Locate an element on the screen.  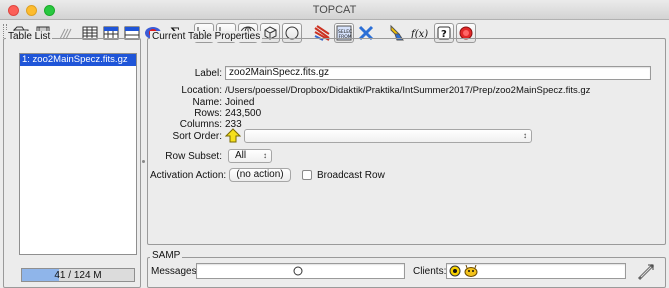
table-list: 1: zoo2MainSpecz.fits.gz is located at coordinates (78, 154).